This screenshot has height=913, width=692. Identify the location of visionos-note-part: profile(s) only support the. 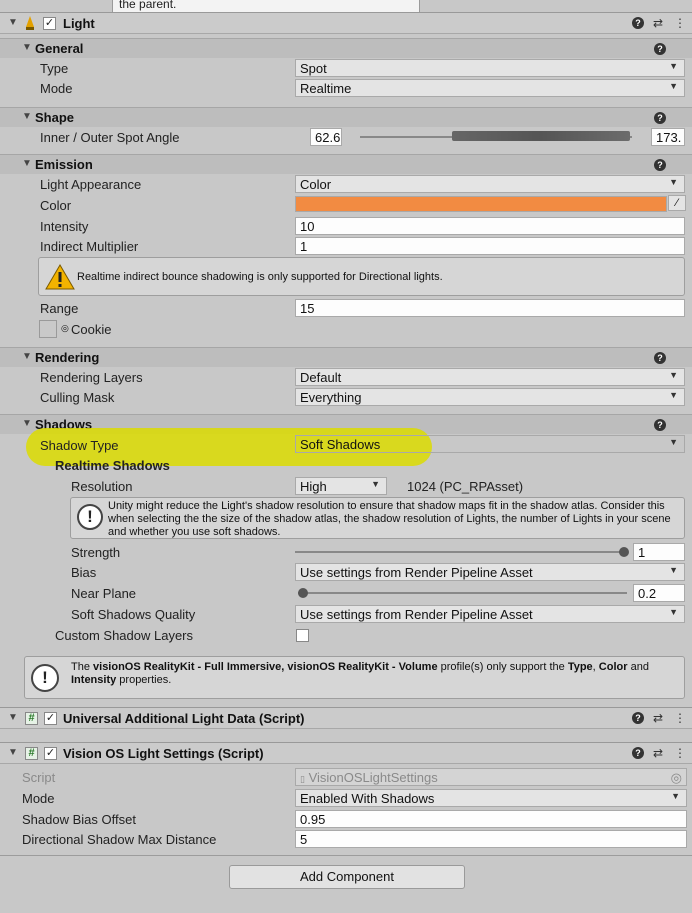
(502, 667).